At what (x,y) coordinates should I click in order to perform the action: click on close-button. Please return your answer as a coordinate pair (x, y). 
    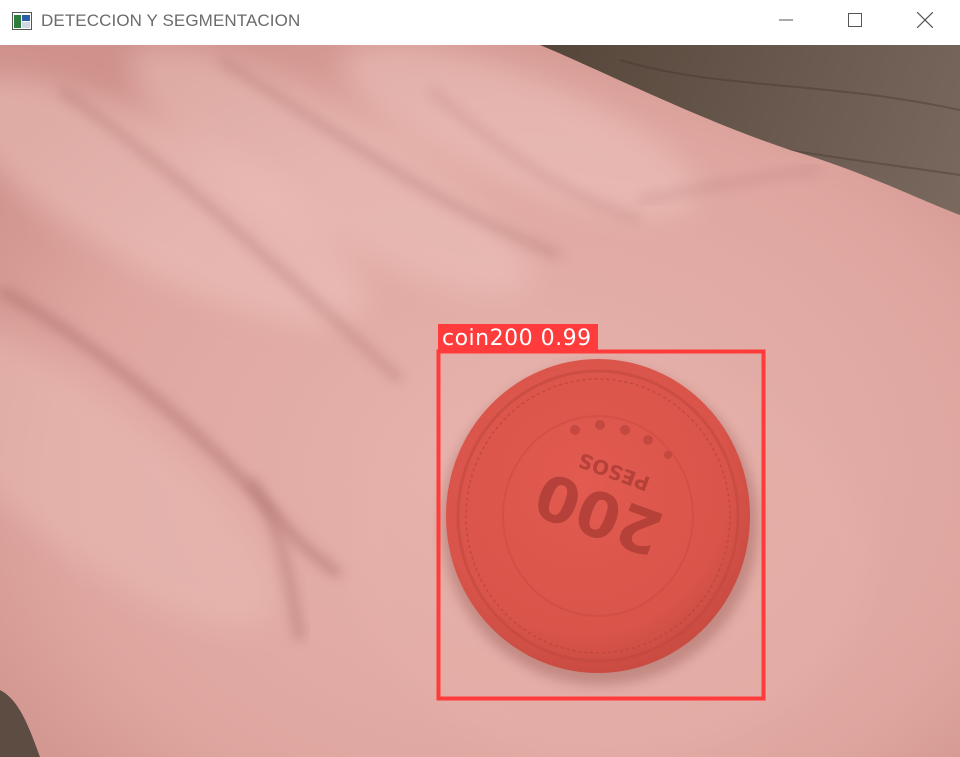
    Looking at the image, I should click on (925, 22).